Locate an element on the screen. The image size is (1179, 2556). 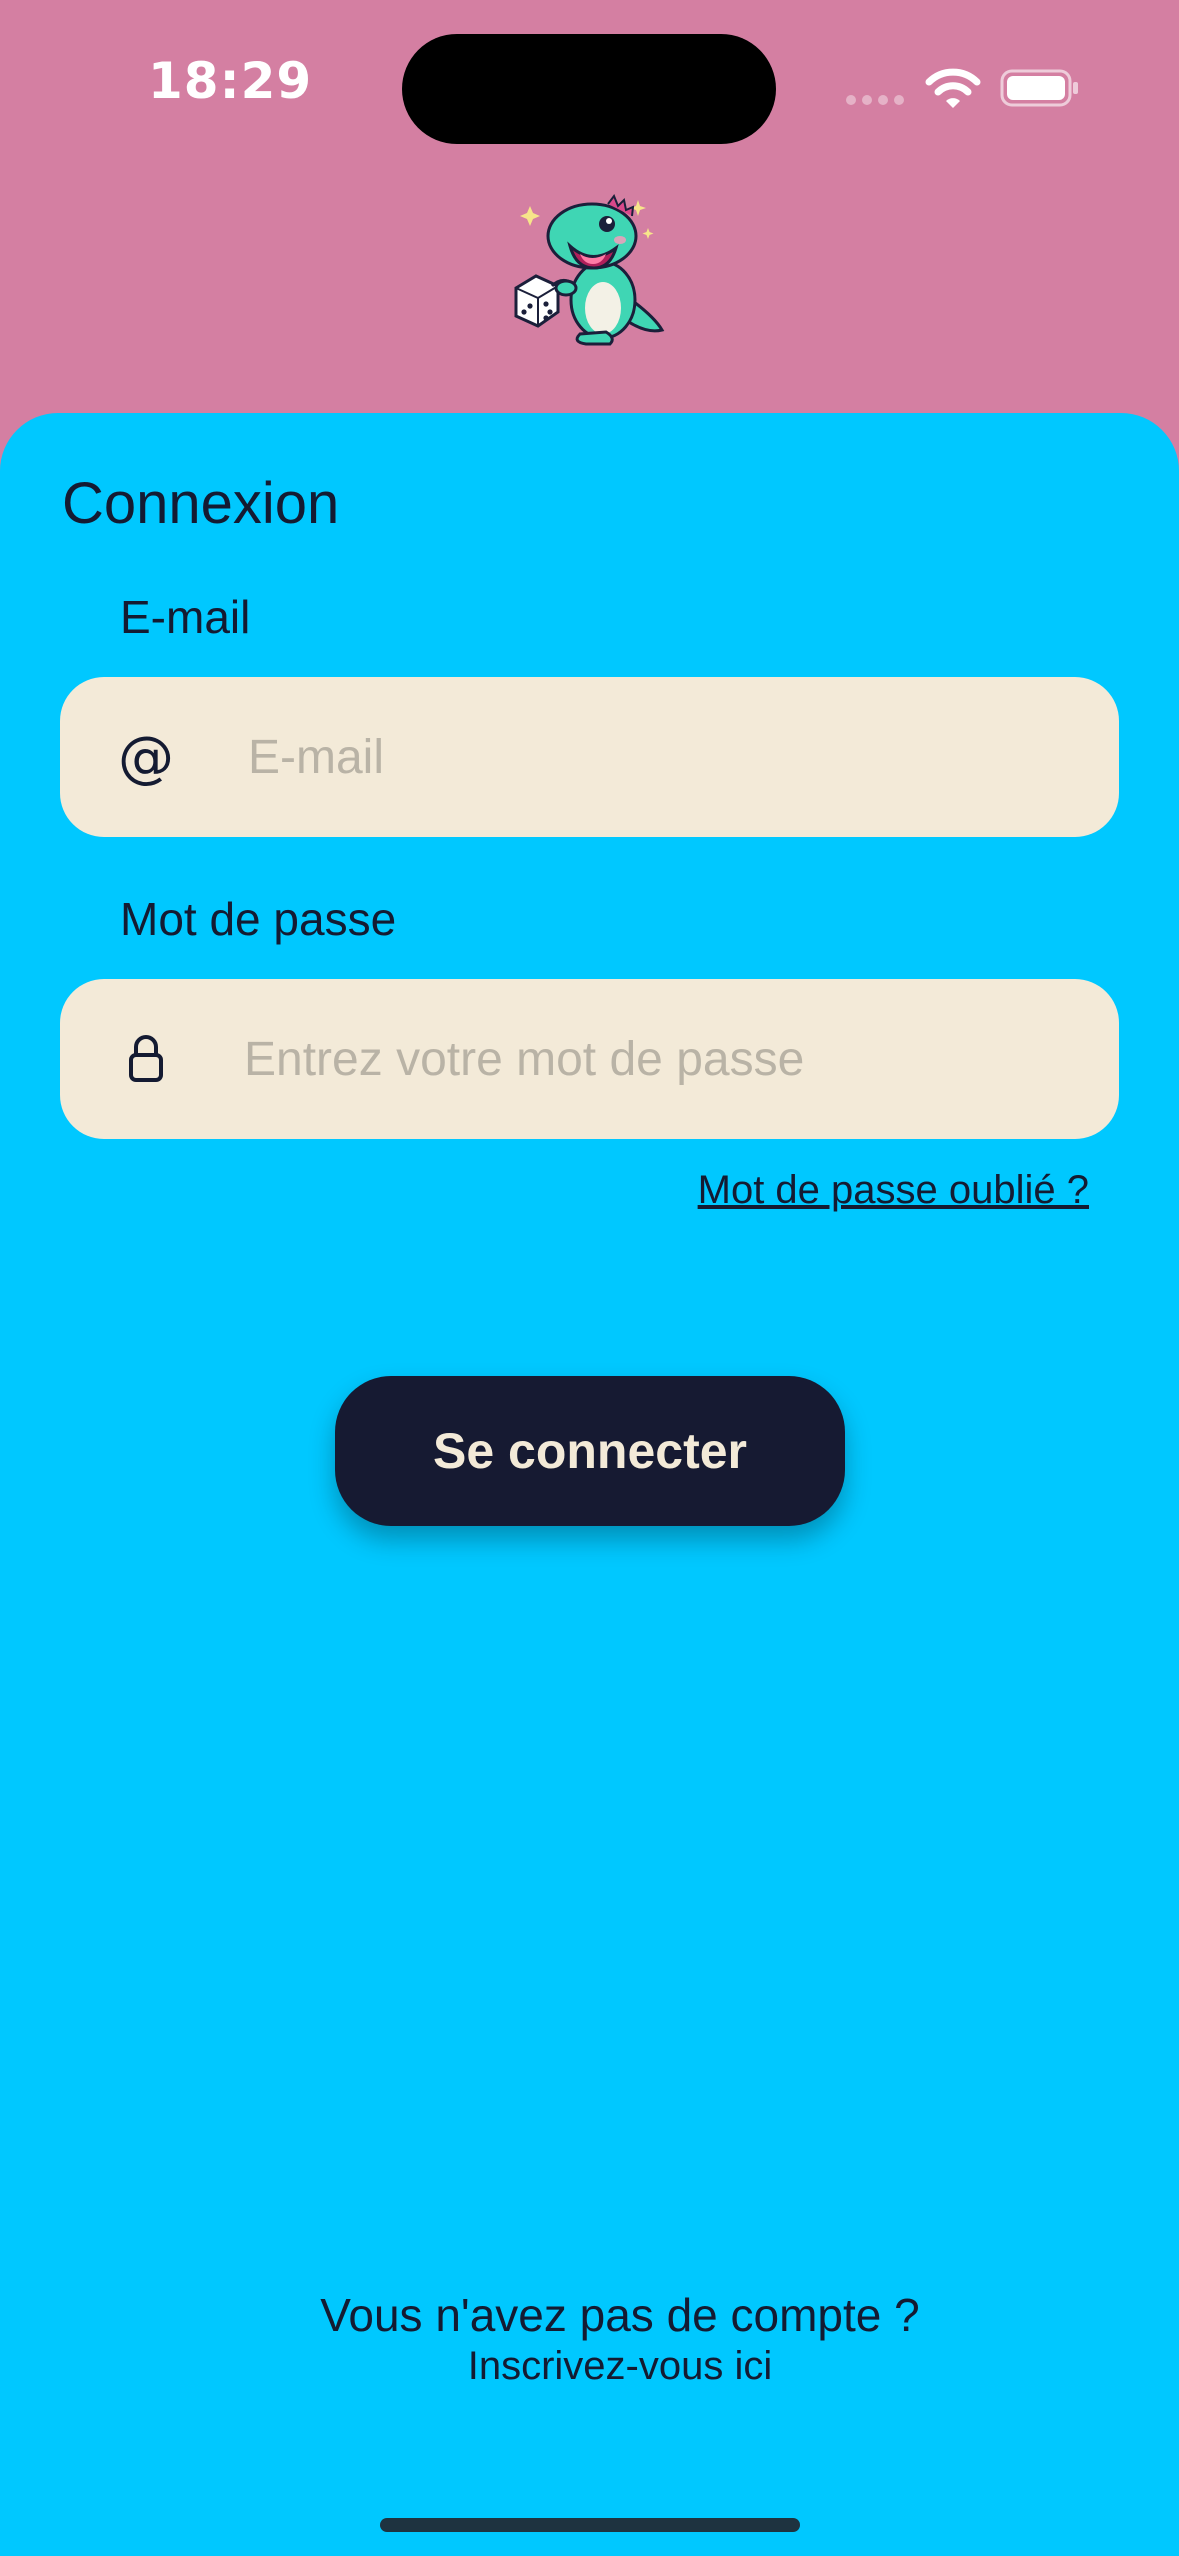
page-title: Connexion is located at coordinates (201, 503).